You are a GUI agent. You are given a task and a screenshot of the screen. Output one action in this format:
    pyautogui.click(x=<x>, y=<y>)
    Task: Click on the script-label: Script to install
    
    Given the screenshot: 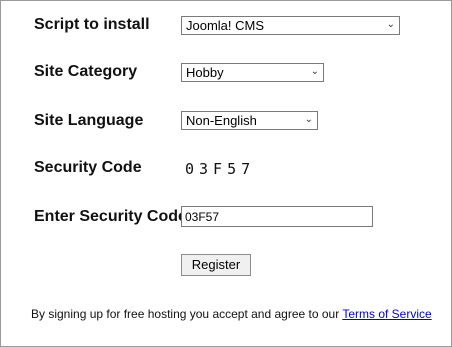 What is the action you would take?
    pyautogui.click(x=92, y=24)
    